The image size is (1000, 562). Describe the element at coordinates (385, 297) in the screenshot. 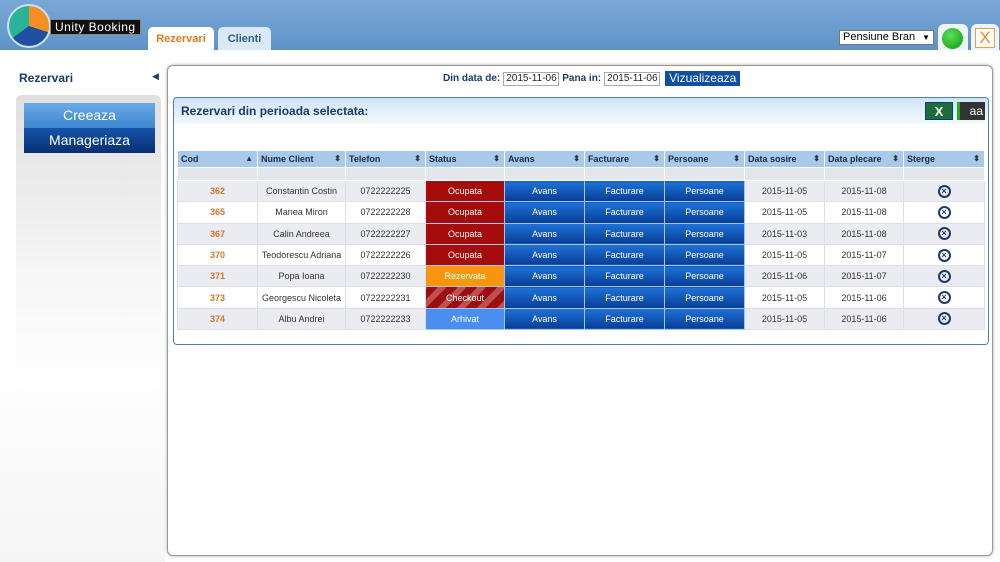

I see `cell-telefon: 0722222231` at that location.